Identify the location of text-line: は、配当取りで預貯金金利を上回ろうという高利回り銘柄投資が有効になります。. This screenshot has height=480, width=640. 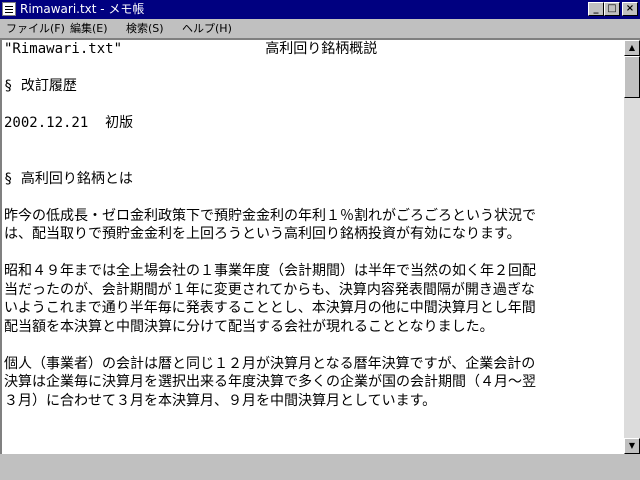
(262, 234).